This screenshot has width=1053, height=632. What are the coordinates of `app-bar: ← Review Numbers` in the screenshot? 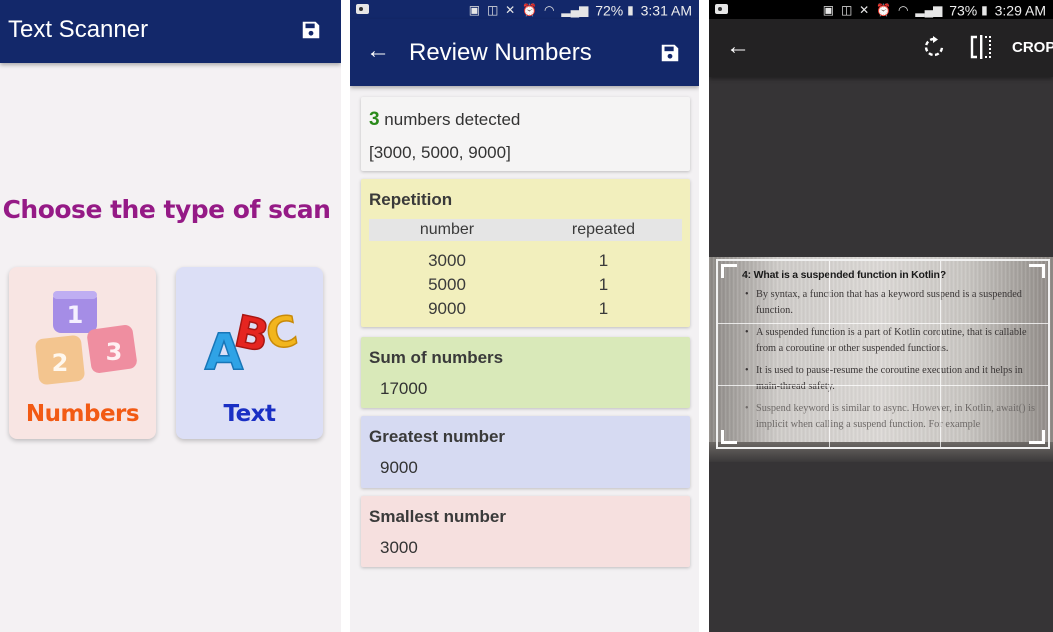 It's located at (524, 52).